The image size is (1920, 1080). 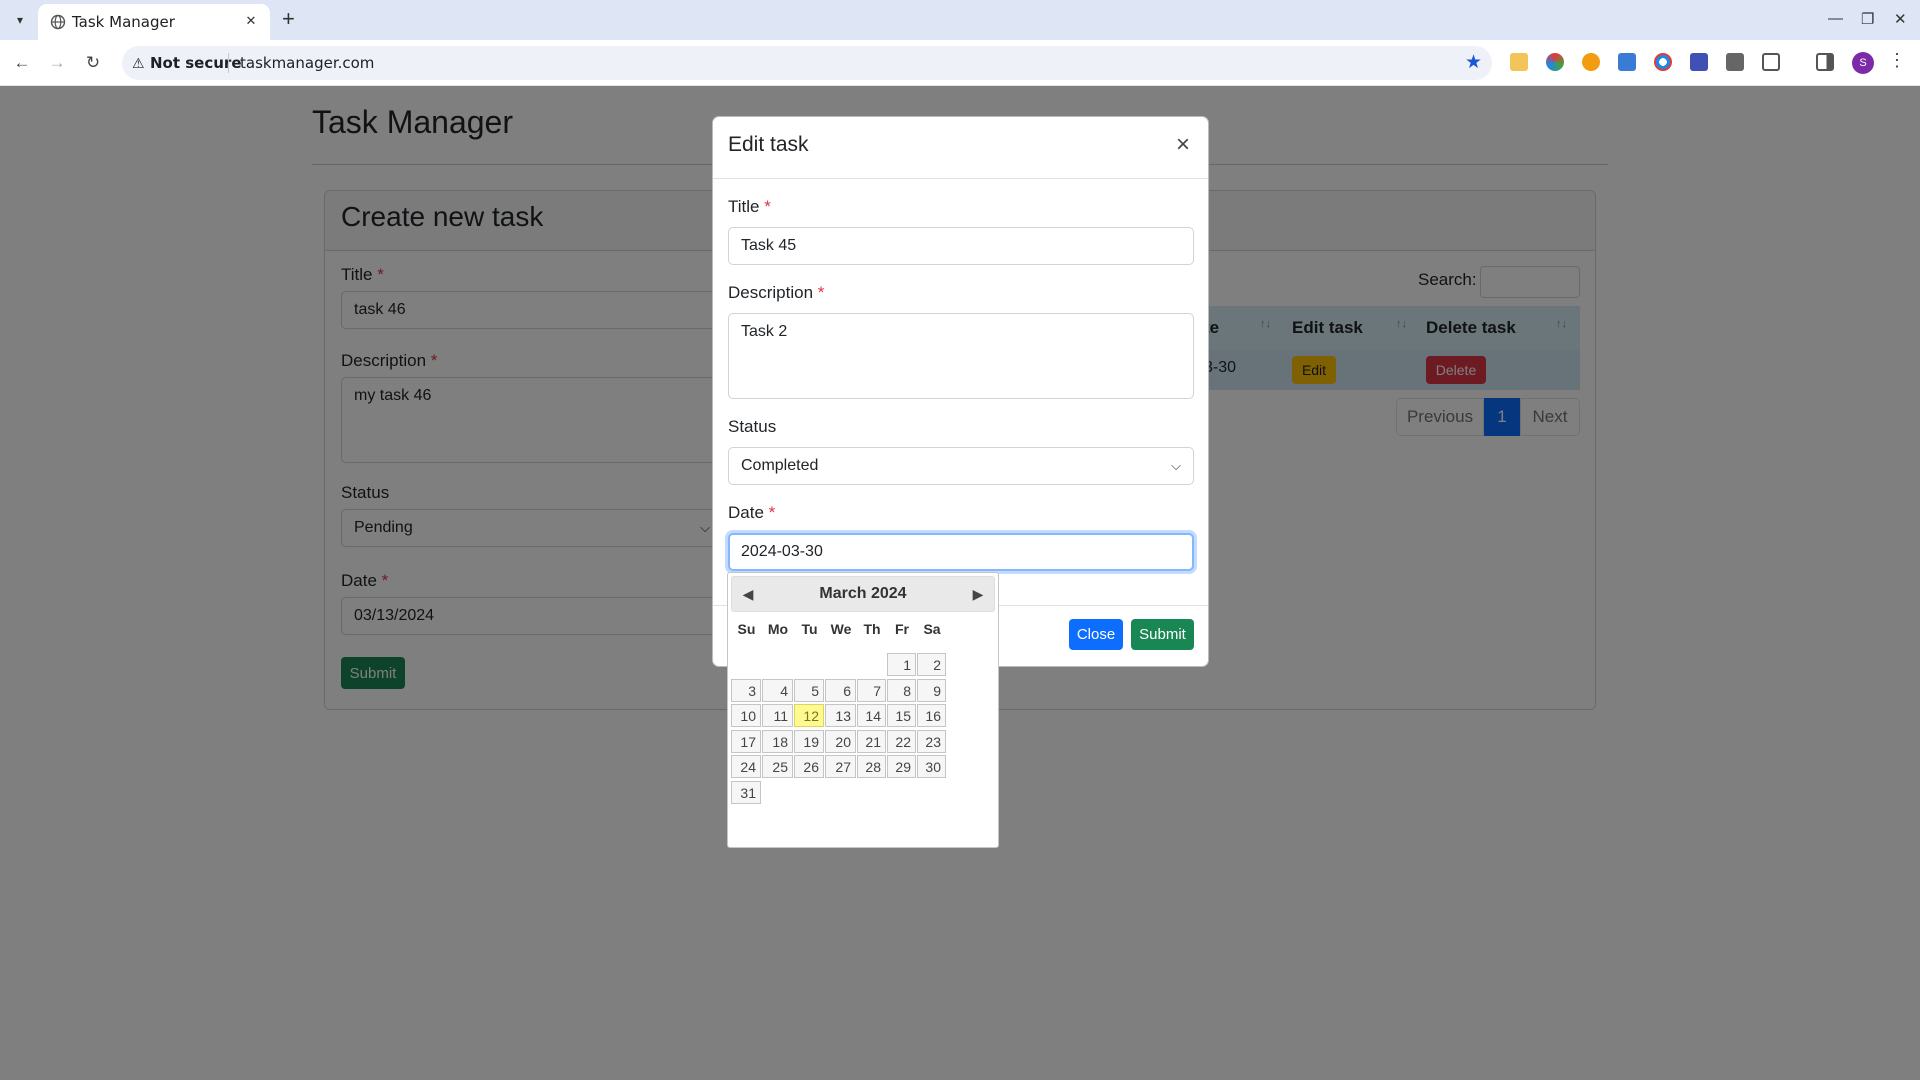 I want to click on description-textarea: Task 2, so click(x=961, y=356).